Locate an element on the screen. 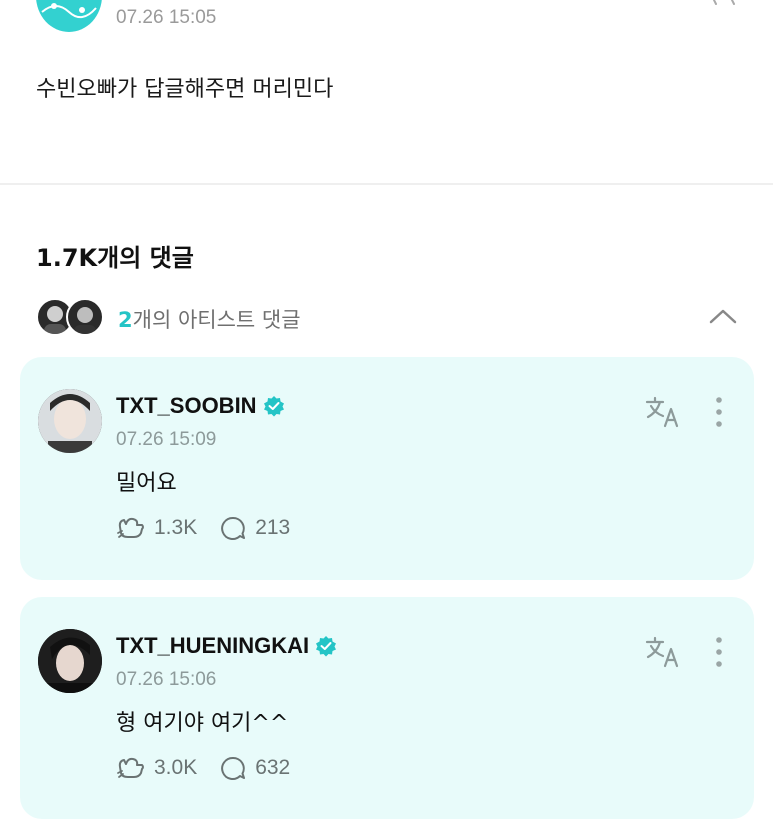 Image resolution: width=773 pixels, height=835 pixels. comment-author: TXT_HUENINGKAI is located at coordinates (226, 646).